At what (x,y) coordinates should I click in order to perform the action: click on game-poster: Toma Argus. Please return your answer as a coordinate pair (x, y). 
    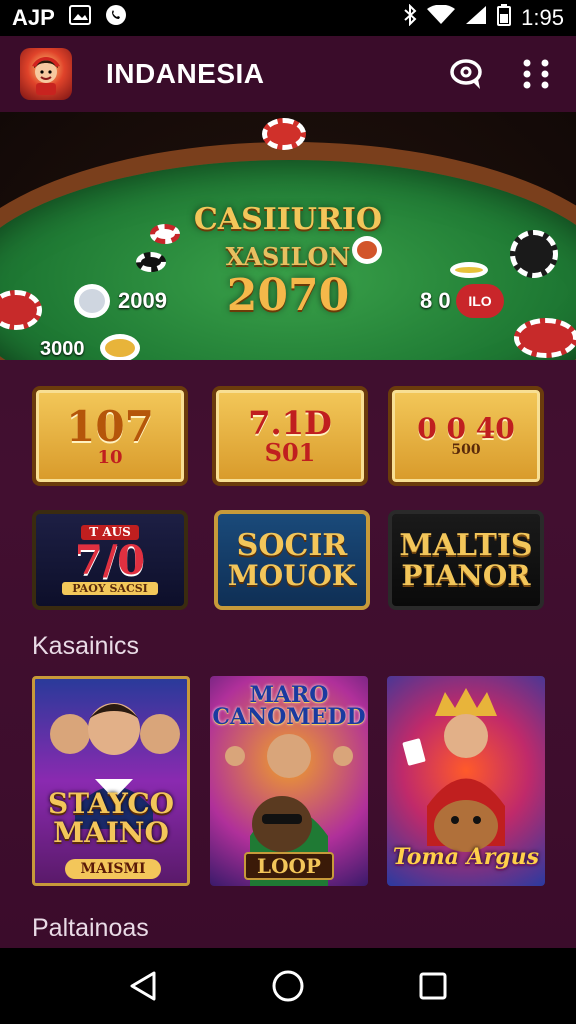
    Looking at the image, I should click on (466, 781).